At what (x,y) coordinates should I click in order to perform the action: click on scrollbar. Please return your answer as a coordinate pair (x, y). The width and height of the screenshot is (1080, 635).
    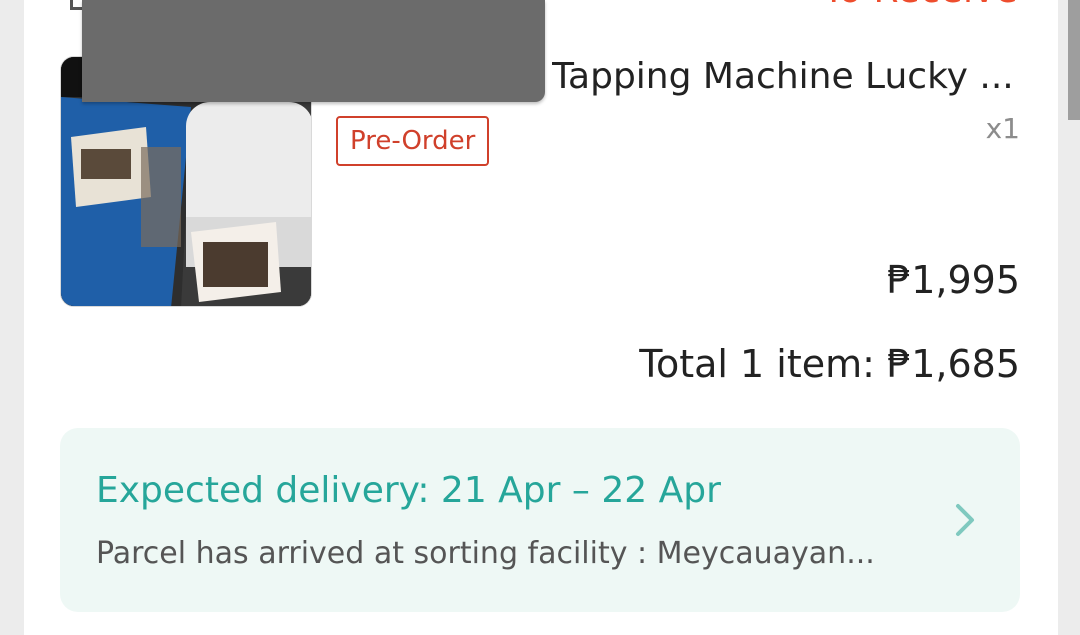
    Looking at the image, I should click on (1074, 60).